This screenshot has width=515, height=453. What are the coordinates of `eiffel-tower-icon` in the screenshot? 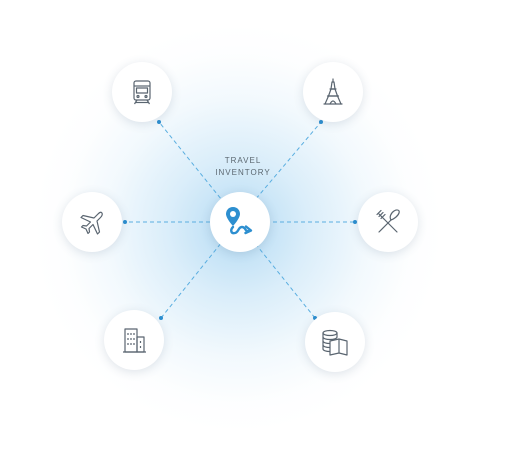 It's located at (333, 91).